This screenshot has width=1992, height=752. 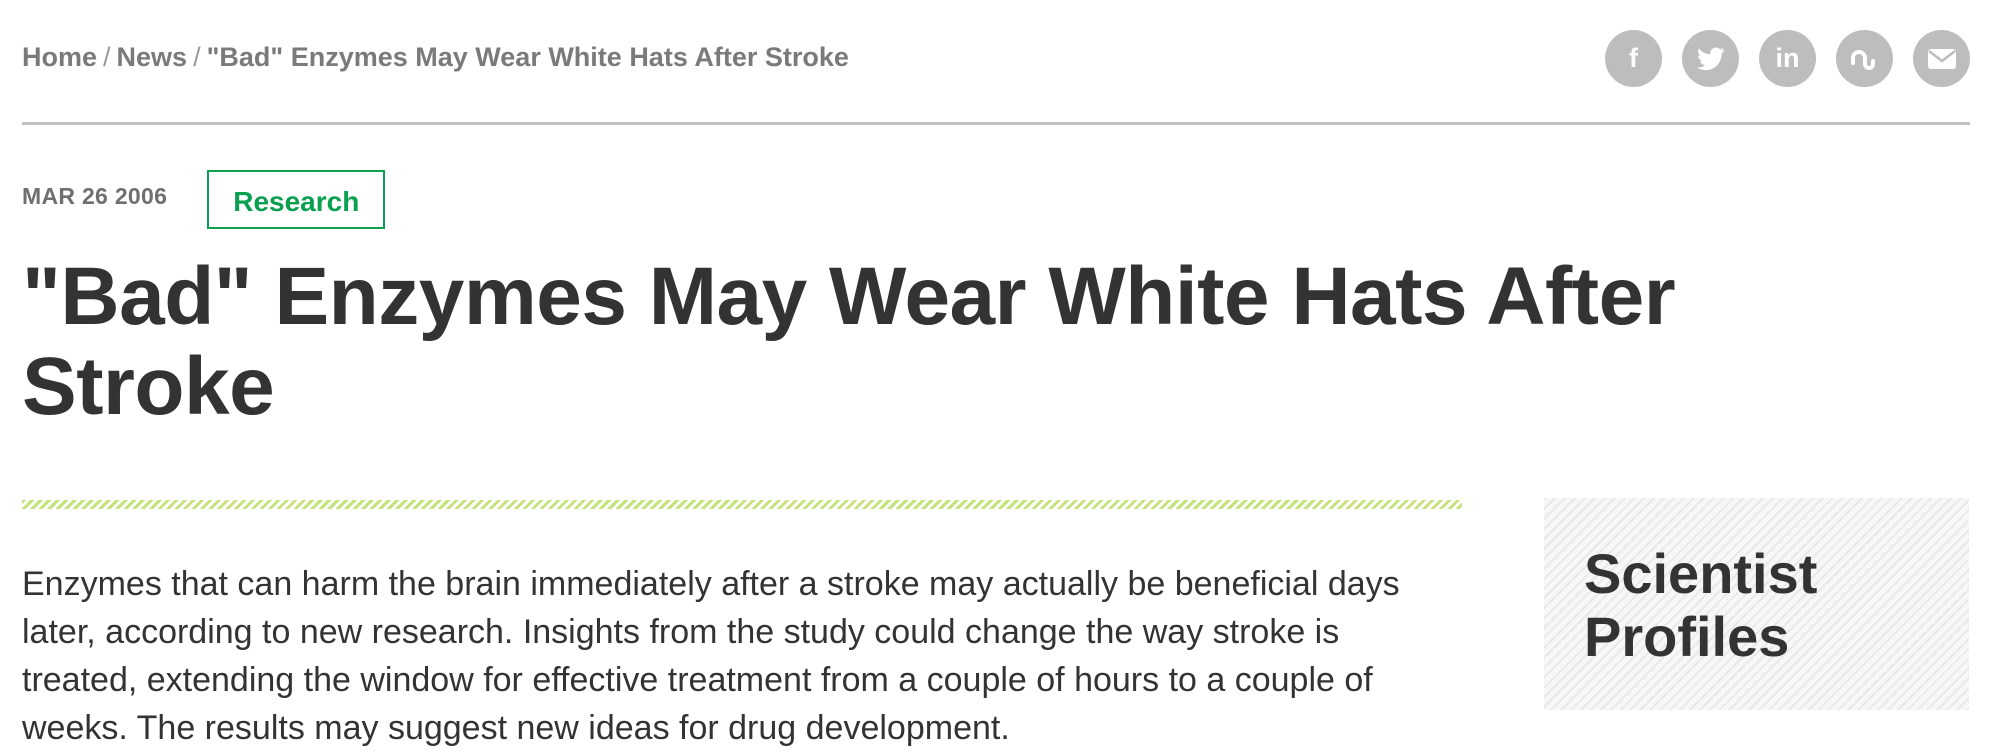 I want to click on hatched-divider, so click(x=742, y=504).